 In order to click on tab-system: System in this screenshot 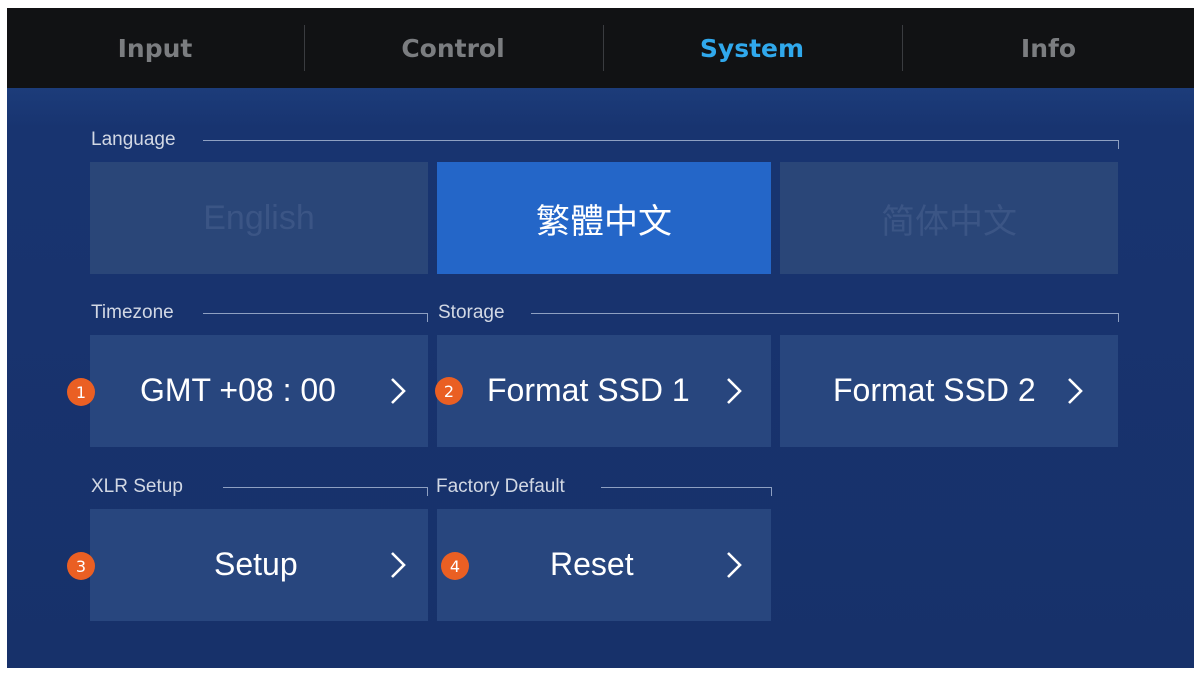, I will do `click(752, 48)`.